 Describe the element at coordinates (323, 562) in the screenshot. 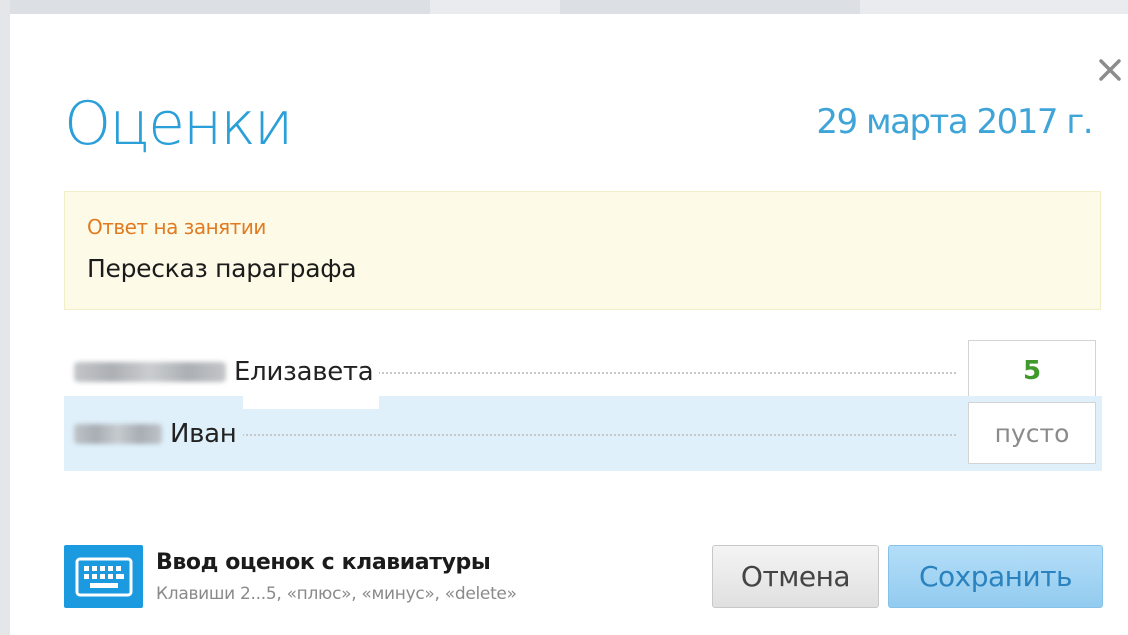

I see `keyboard-mode-title: Ввод оценок с клавиатуры` at that location.